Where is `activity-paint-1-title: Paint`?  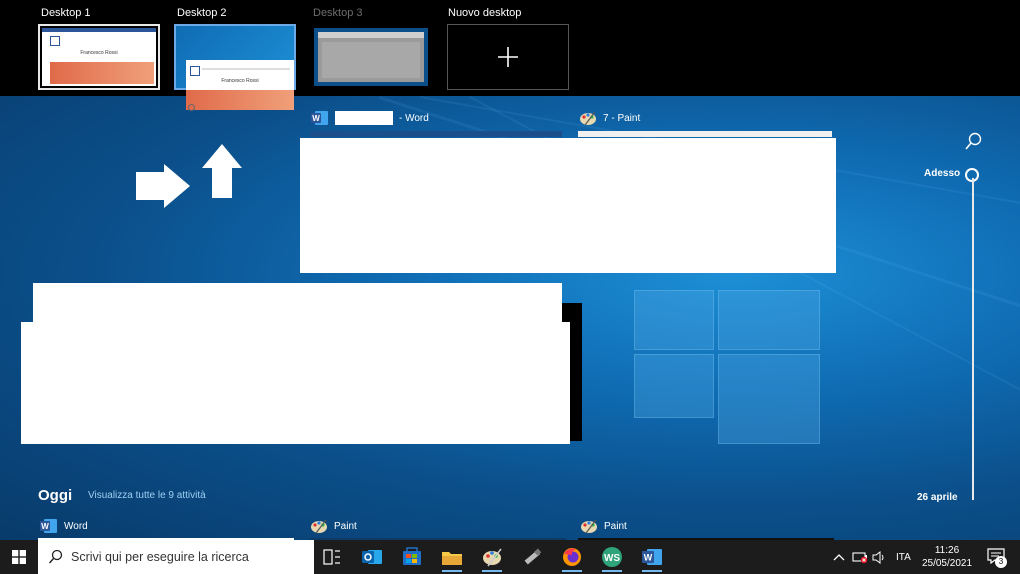
activity-paint-1-title: Paint is located at coordinates (345, 526).